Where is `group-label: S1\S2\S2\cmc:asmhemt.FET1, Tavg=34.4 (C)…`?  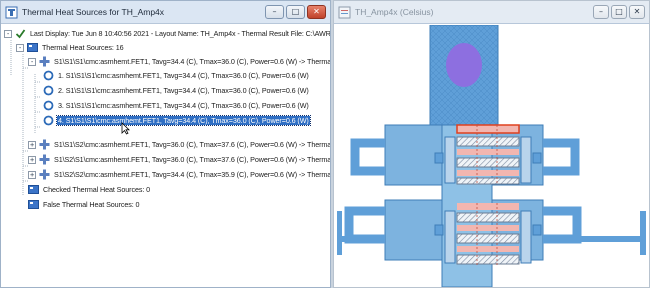
group-label: S1\S2\S2\cmc:asmhemt.FET1, Tavg=34.4 (C)… is located at coordinates (192, 174).